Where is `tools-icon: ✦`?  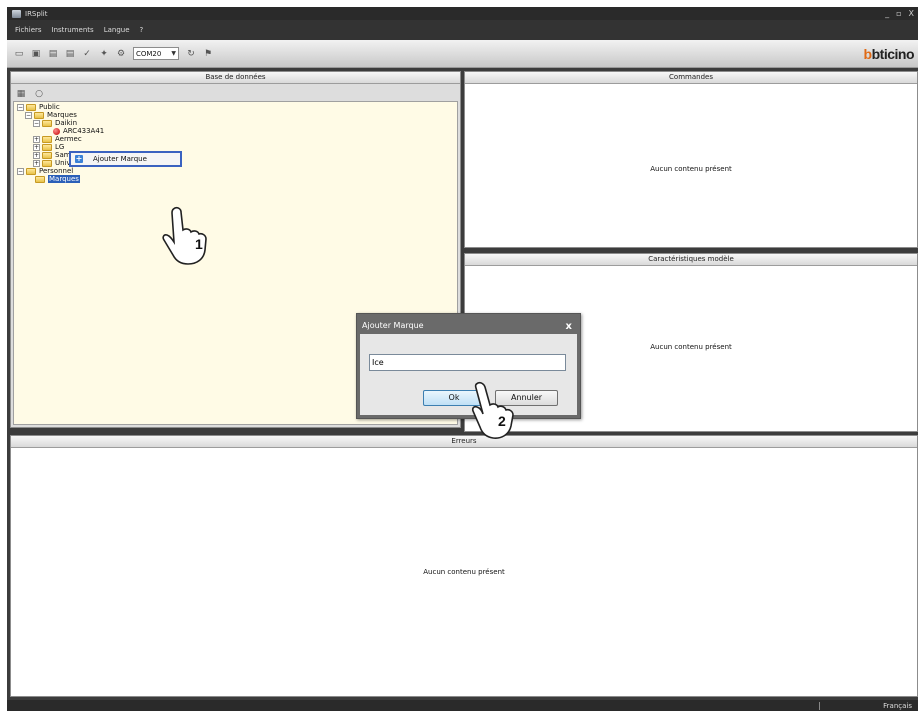 tools-icon: ✦ is located at coordinates (104, 54).